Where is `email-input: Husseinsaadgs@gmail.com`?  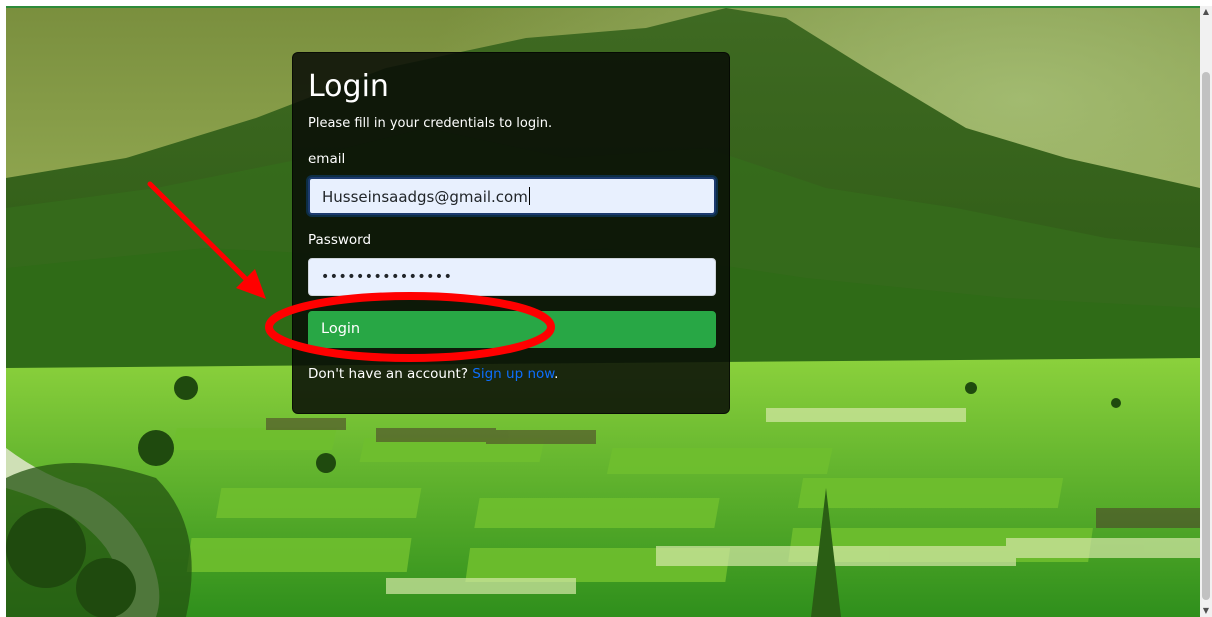
email-input: Husseinsaadgs@gmail.com is located at coordinates (512, 196).